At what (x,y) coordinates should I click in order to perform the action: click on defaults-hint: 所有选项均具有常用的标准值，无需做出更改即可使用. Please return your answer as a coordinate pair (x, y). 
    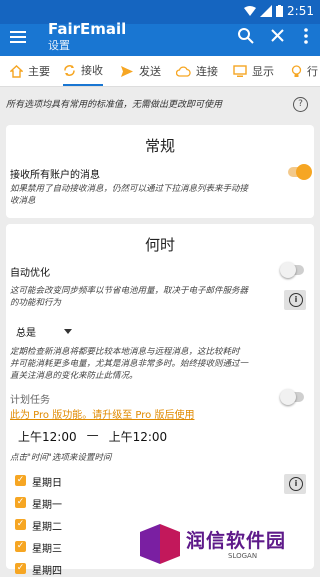
    Looking at the image, I should click on (114, 105).